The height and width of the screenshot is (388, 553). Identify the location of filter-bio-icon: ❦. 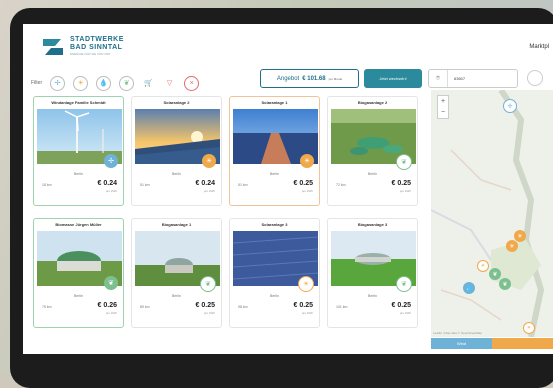
(127, 83).